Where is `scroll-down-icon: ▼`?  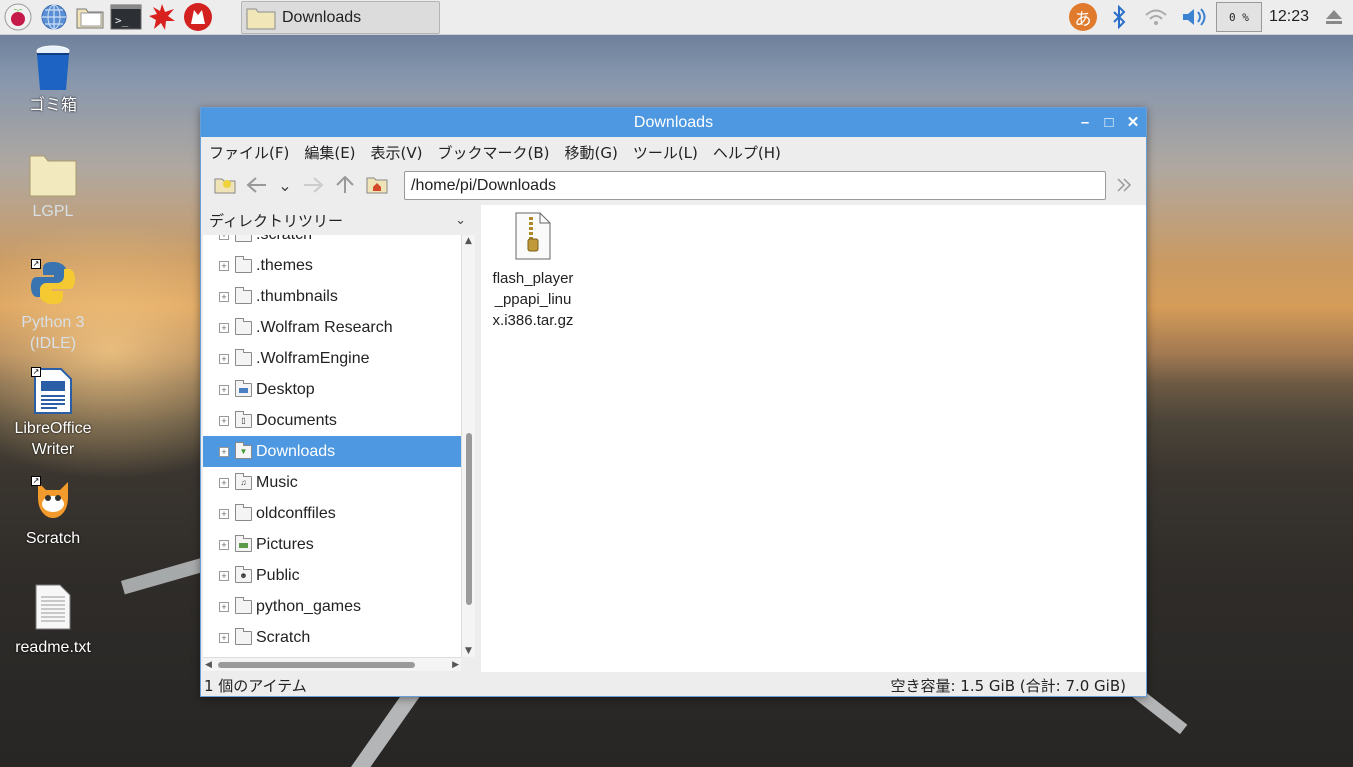
scroll-down-icon: ▼ is located at coordinates (468, 651).